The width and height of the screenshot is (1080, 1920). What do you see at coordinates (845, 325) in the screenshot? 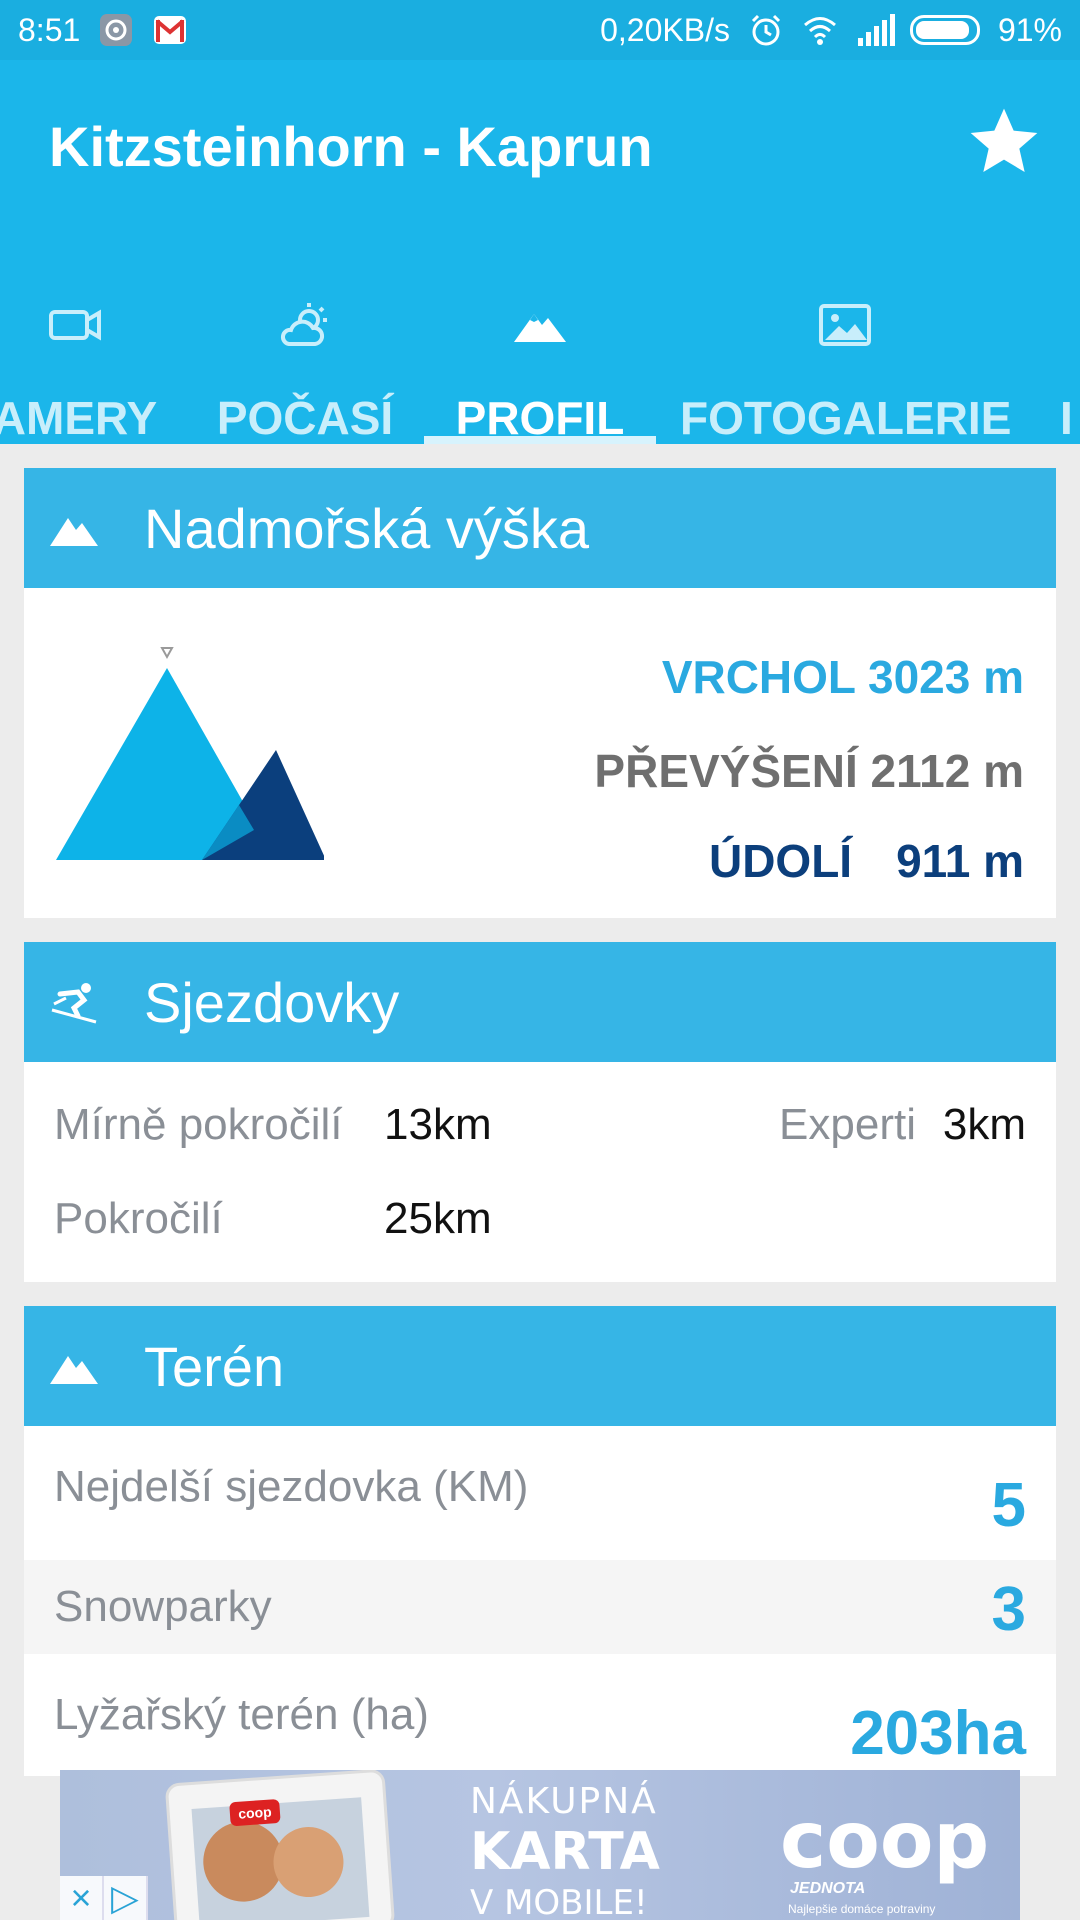
I see `image-icon` at bounding box center [845, 325].